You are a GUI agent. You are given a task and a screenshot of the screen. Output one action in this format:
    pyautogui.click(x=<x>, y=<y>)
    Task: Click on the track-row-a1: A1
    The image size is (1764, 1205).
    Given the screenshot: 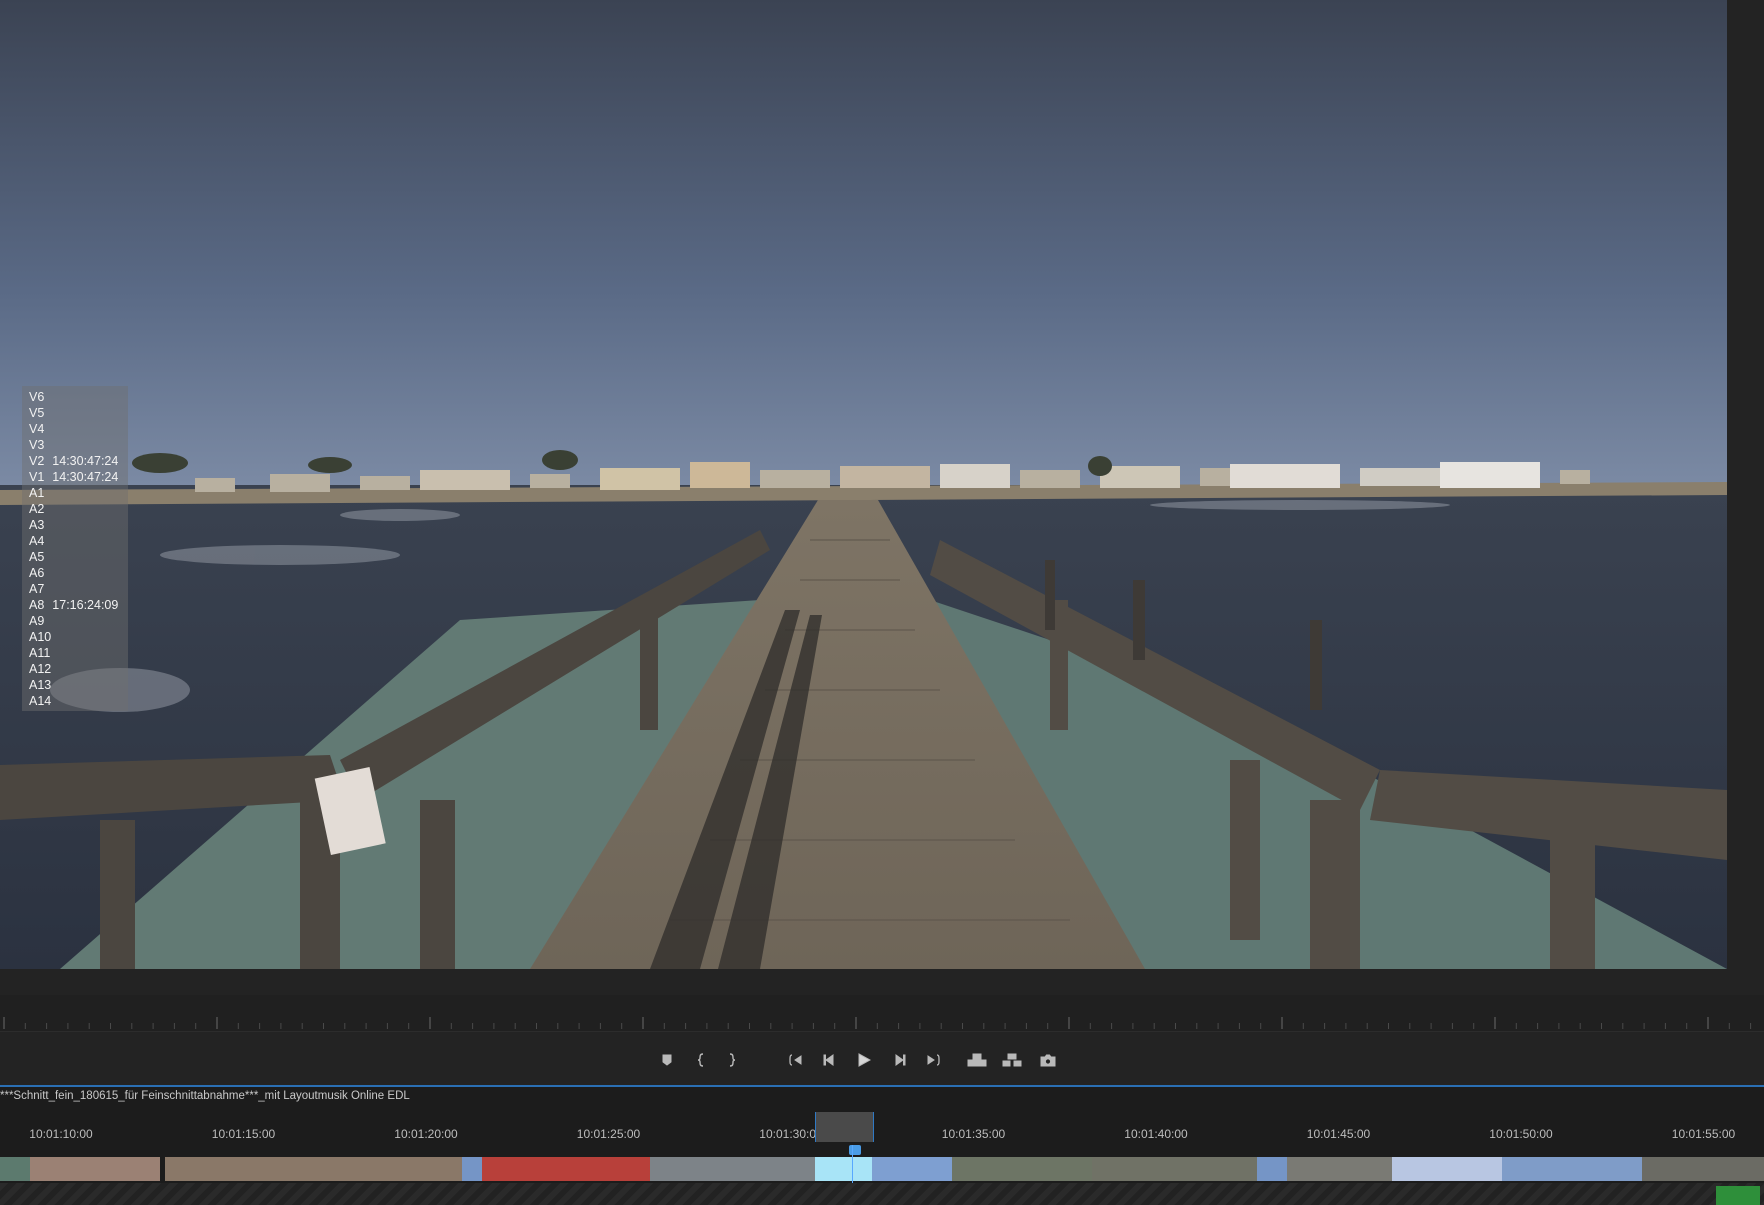 What is the action you would take?
    pyautogui.click(x=75, y=493)
    